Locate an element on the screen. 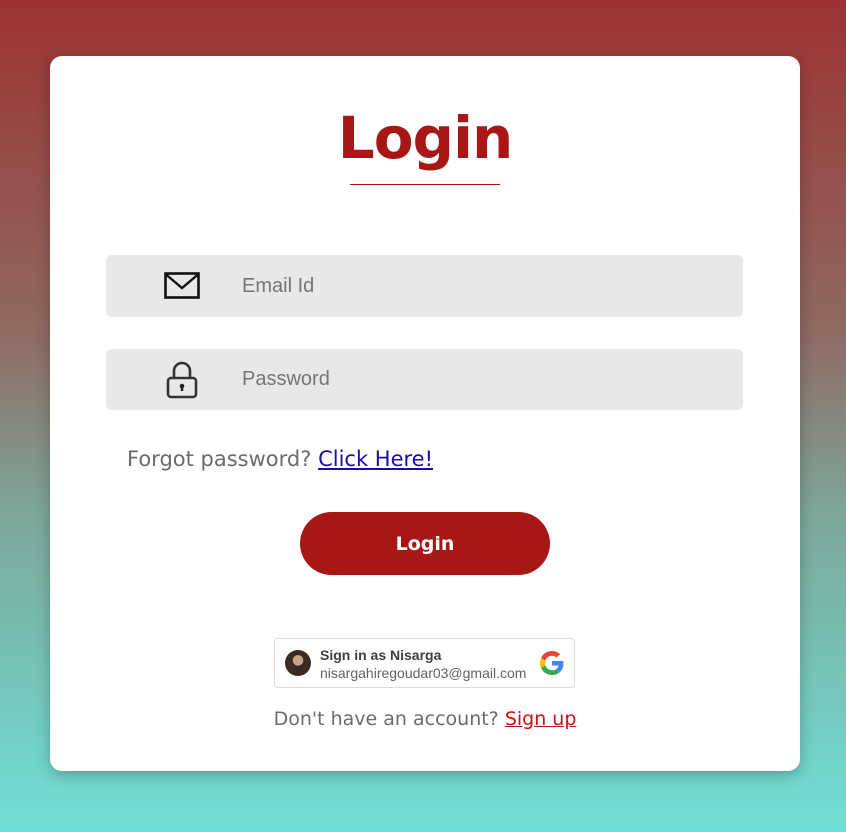 The width and height of the screenshot is (846, 832). google-logo-icon is located at coordinates (552, 663).